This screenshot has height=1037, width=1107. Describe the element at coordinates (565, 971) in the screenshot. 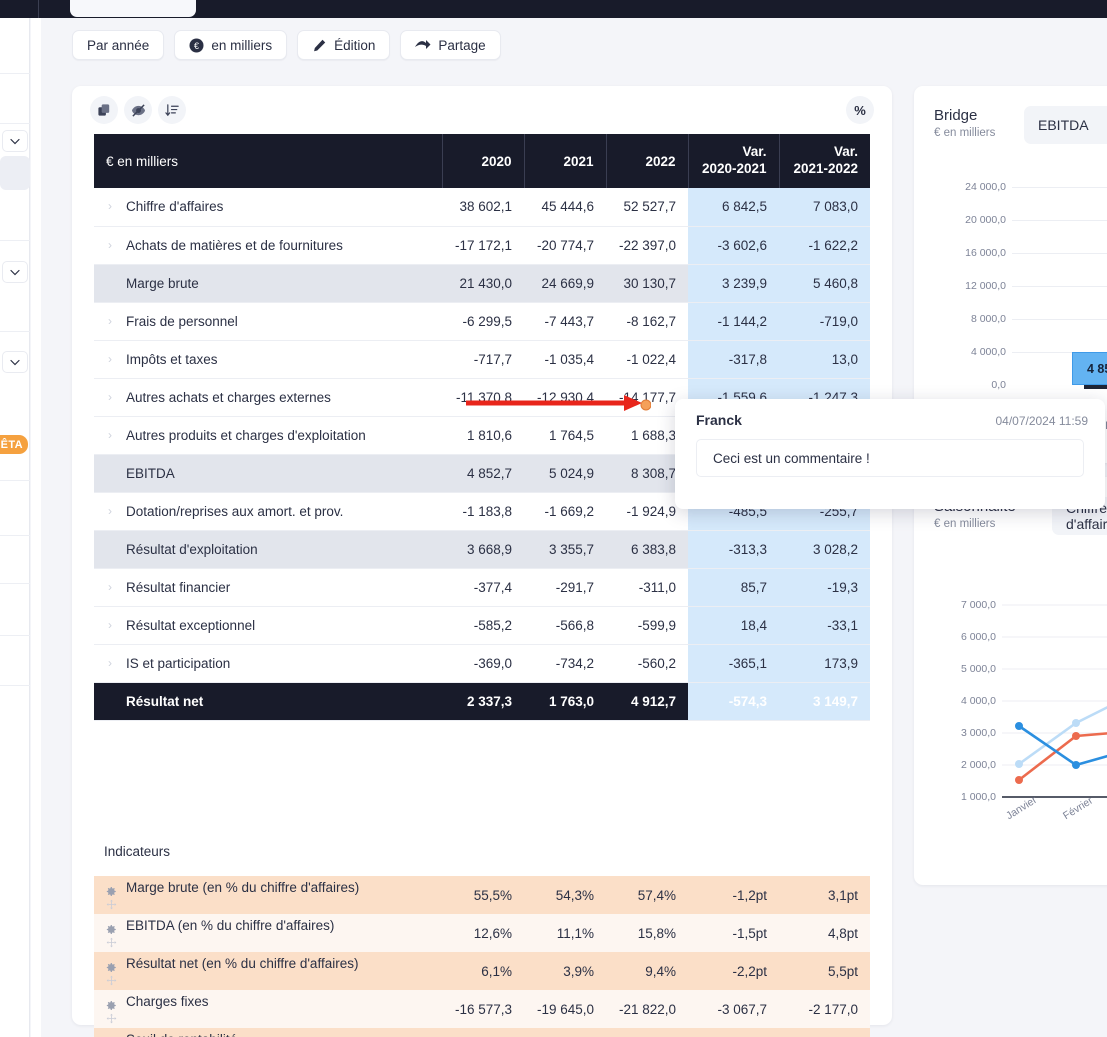

I see `indicator-value: 3,9%` at that location.